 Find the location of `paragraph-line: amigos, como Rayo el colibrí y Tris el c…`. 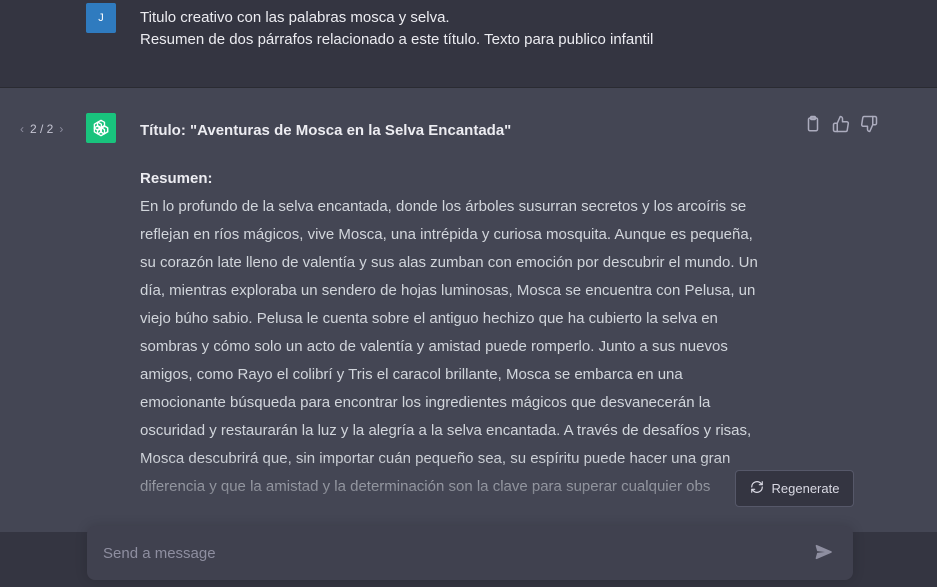

paragraph-line: amigos, como Rayo el colibrí y Tris el c… is located at coordinates (411, 374).